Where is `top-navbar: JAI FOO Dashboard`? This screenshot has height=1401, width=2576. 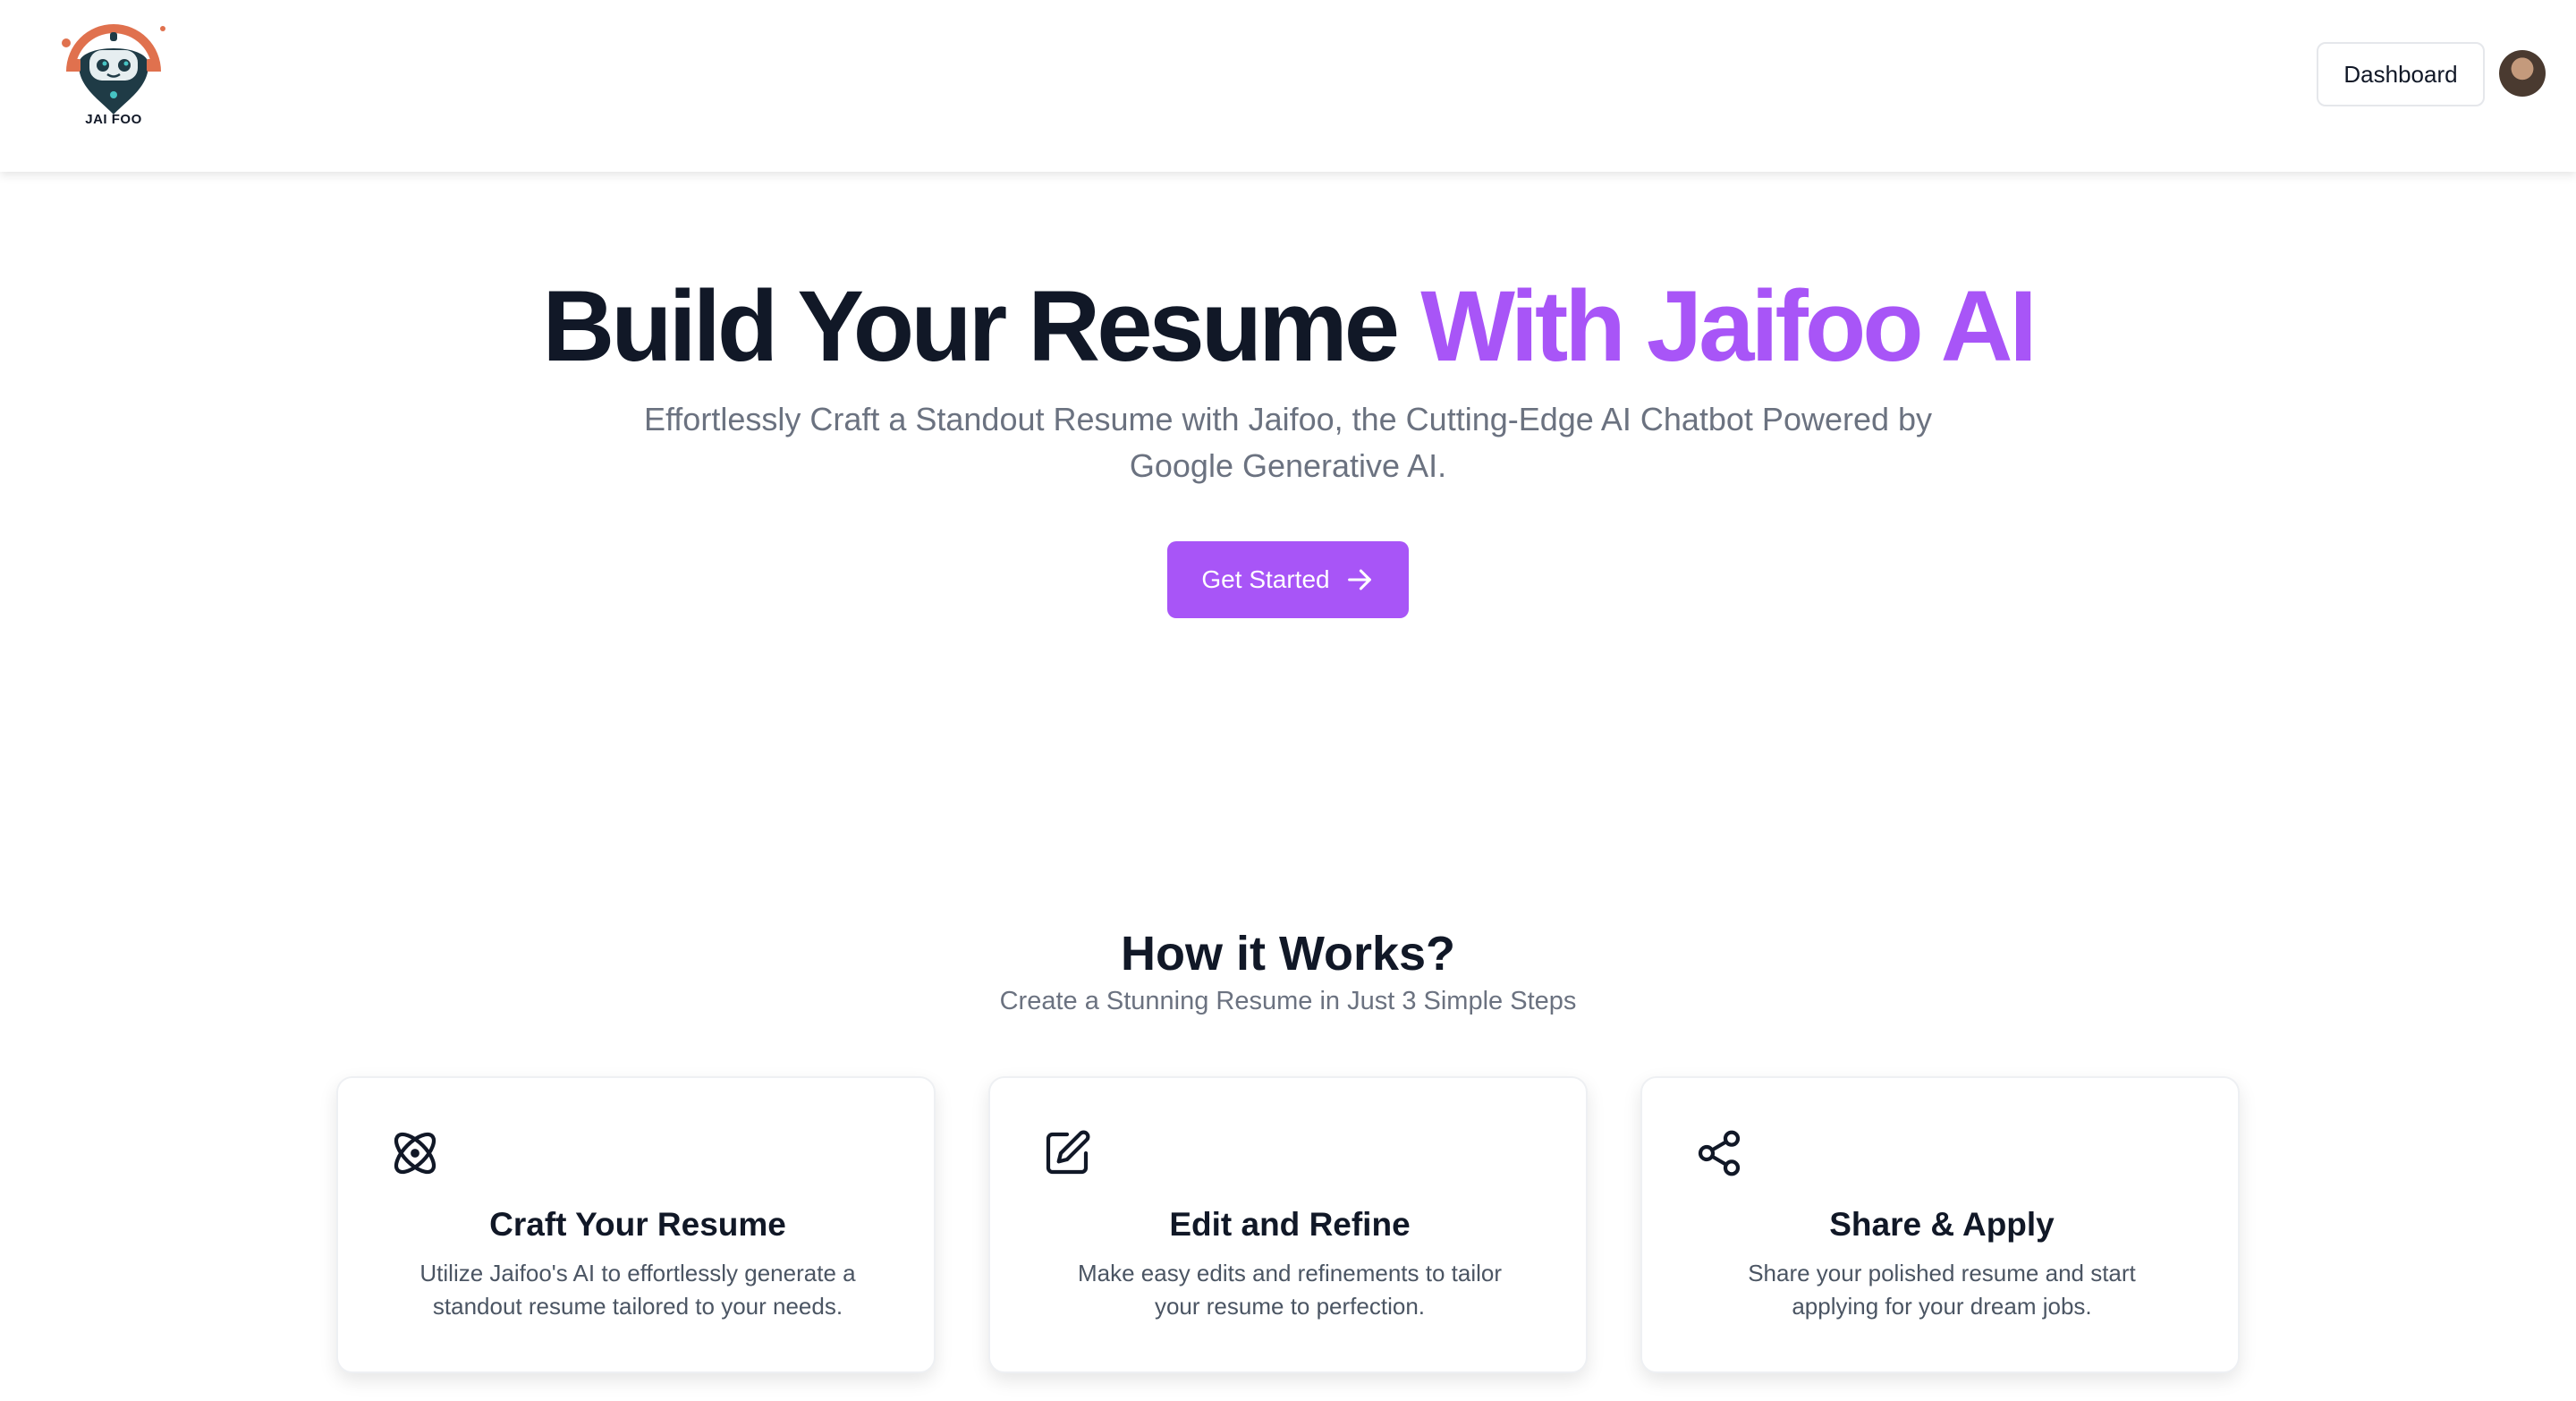 top-navbar: JAI FOO Dashboard is located at coordinates (1288, 86).